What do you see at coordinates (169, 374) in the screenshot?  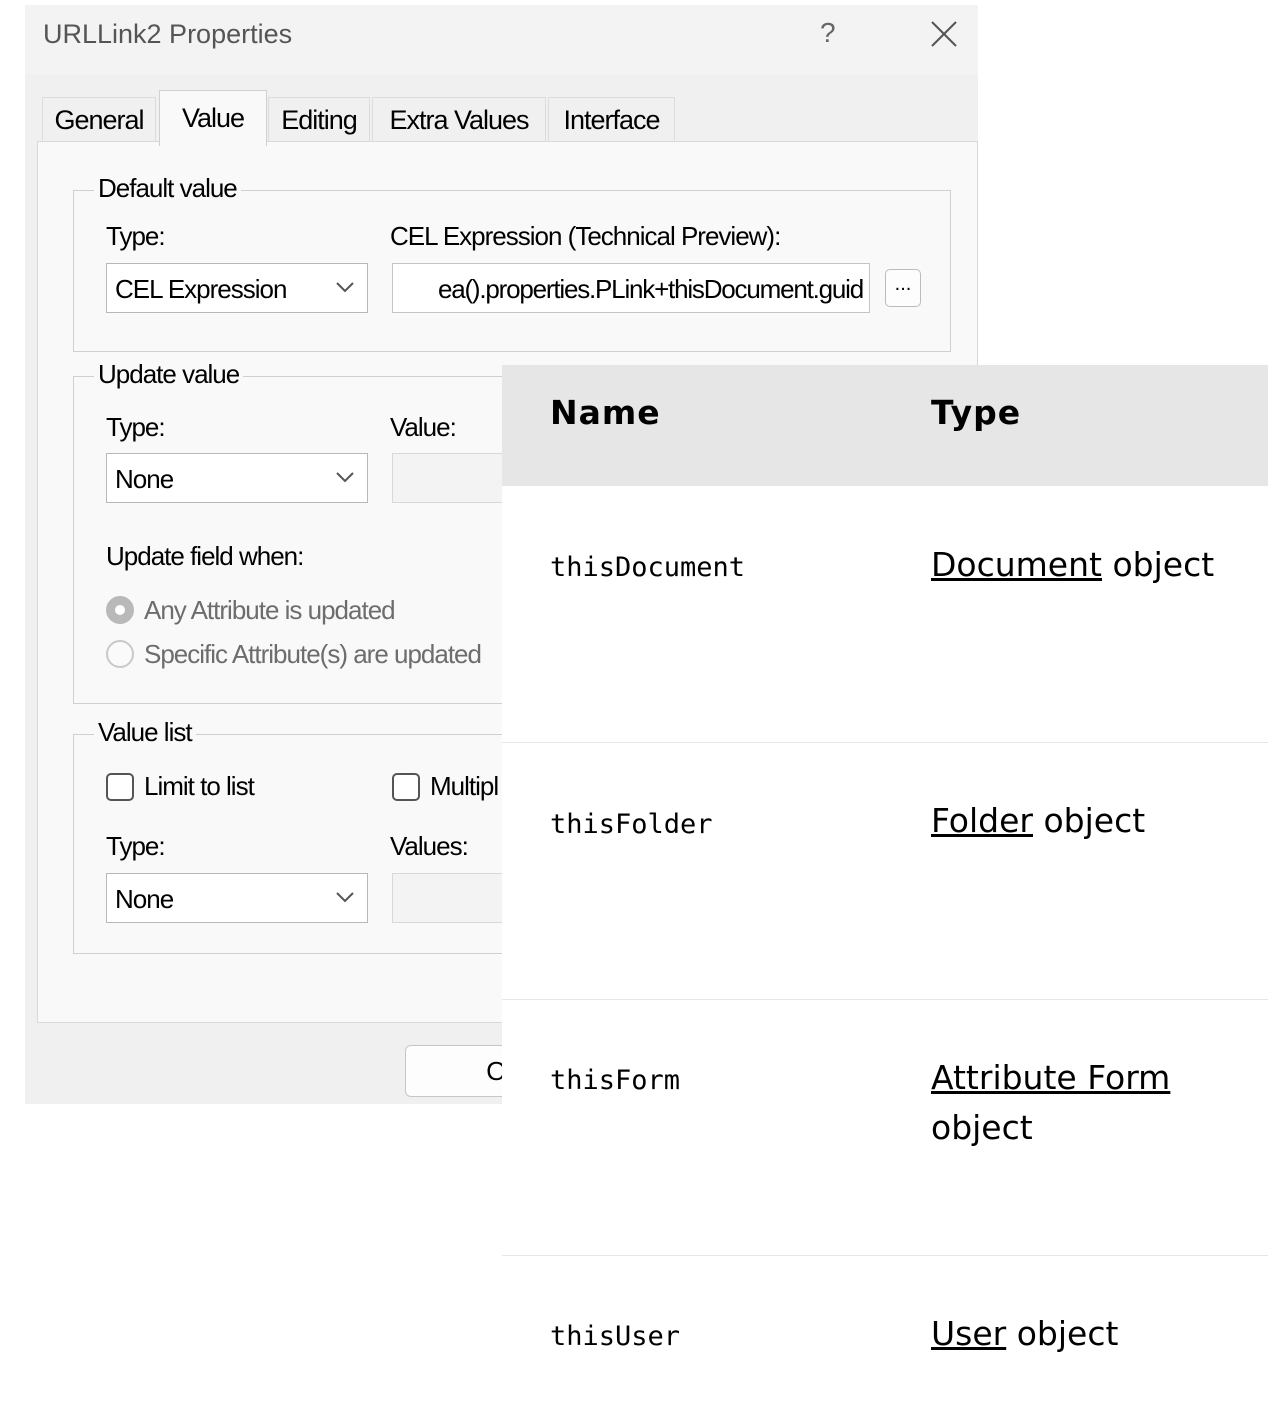 I see `group-title: Update value` at bounding box center [169, 374].